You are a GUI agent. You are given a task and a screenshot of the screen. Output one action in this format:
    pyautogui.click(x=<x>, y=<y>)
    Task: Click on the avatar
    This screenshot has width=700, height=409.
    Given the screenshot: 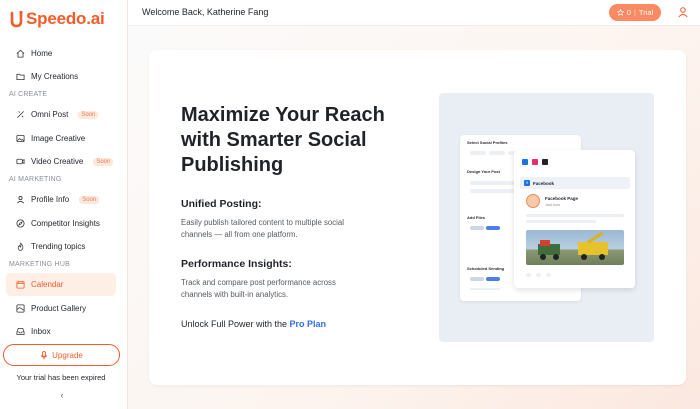 What is the action you would take?
    pyautogui.click(x=533, y=201)
    